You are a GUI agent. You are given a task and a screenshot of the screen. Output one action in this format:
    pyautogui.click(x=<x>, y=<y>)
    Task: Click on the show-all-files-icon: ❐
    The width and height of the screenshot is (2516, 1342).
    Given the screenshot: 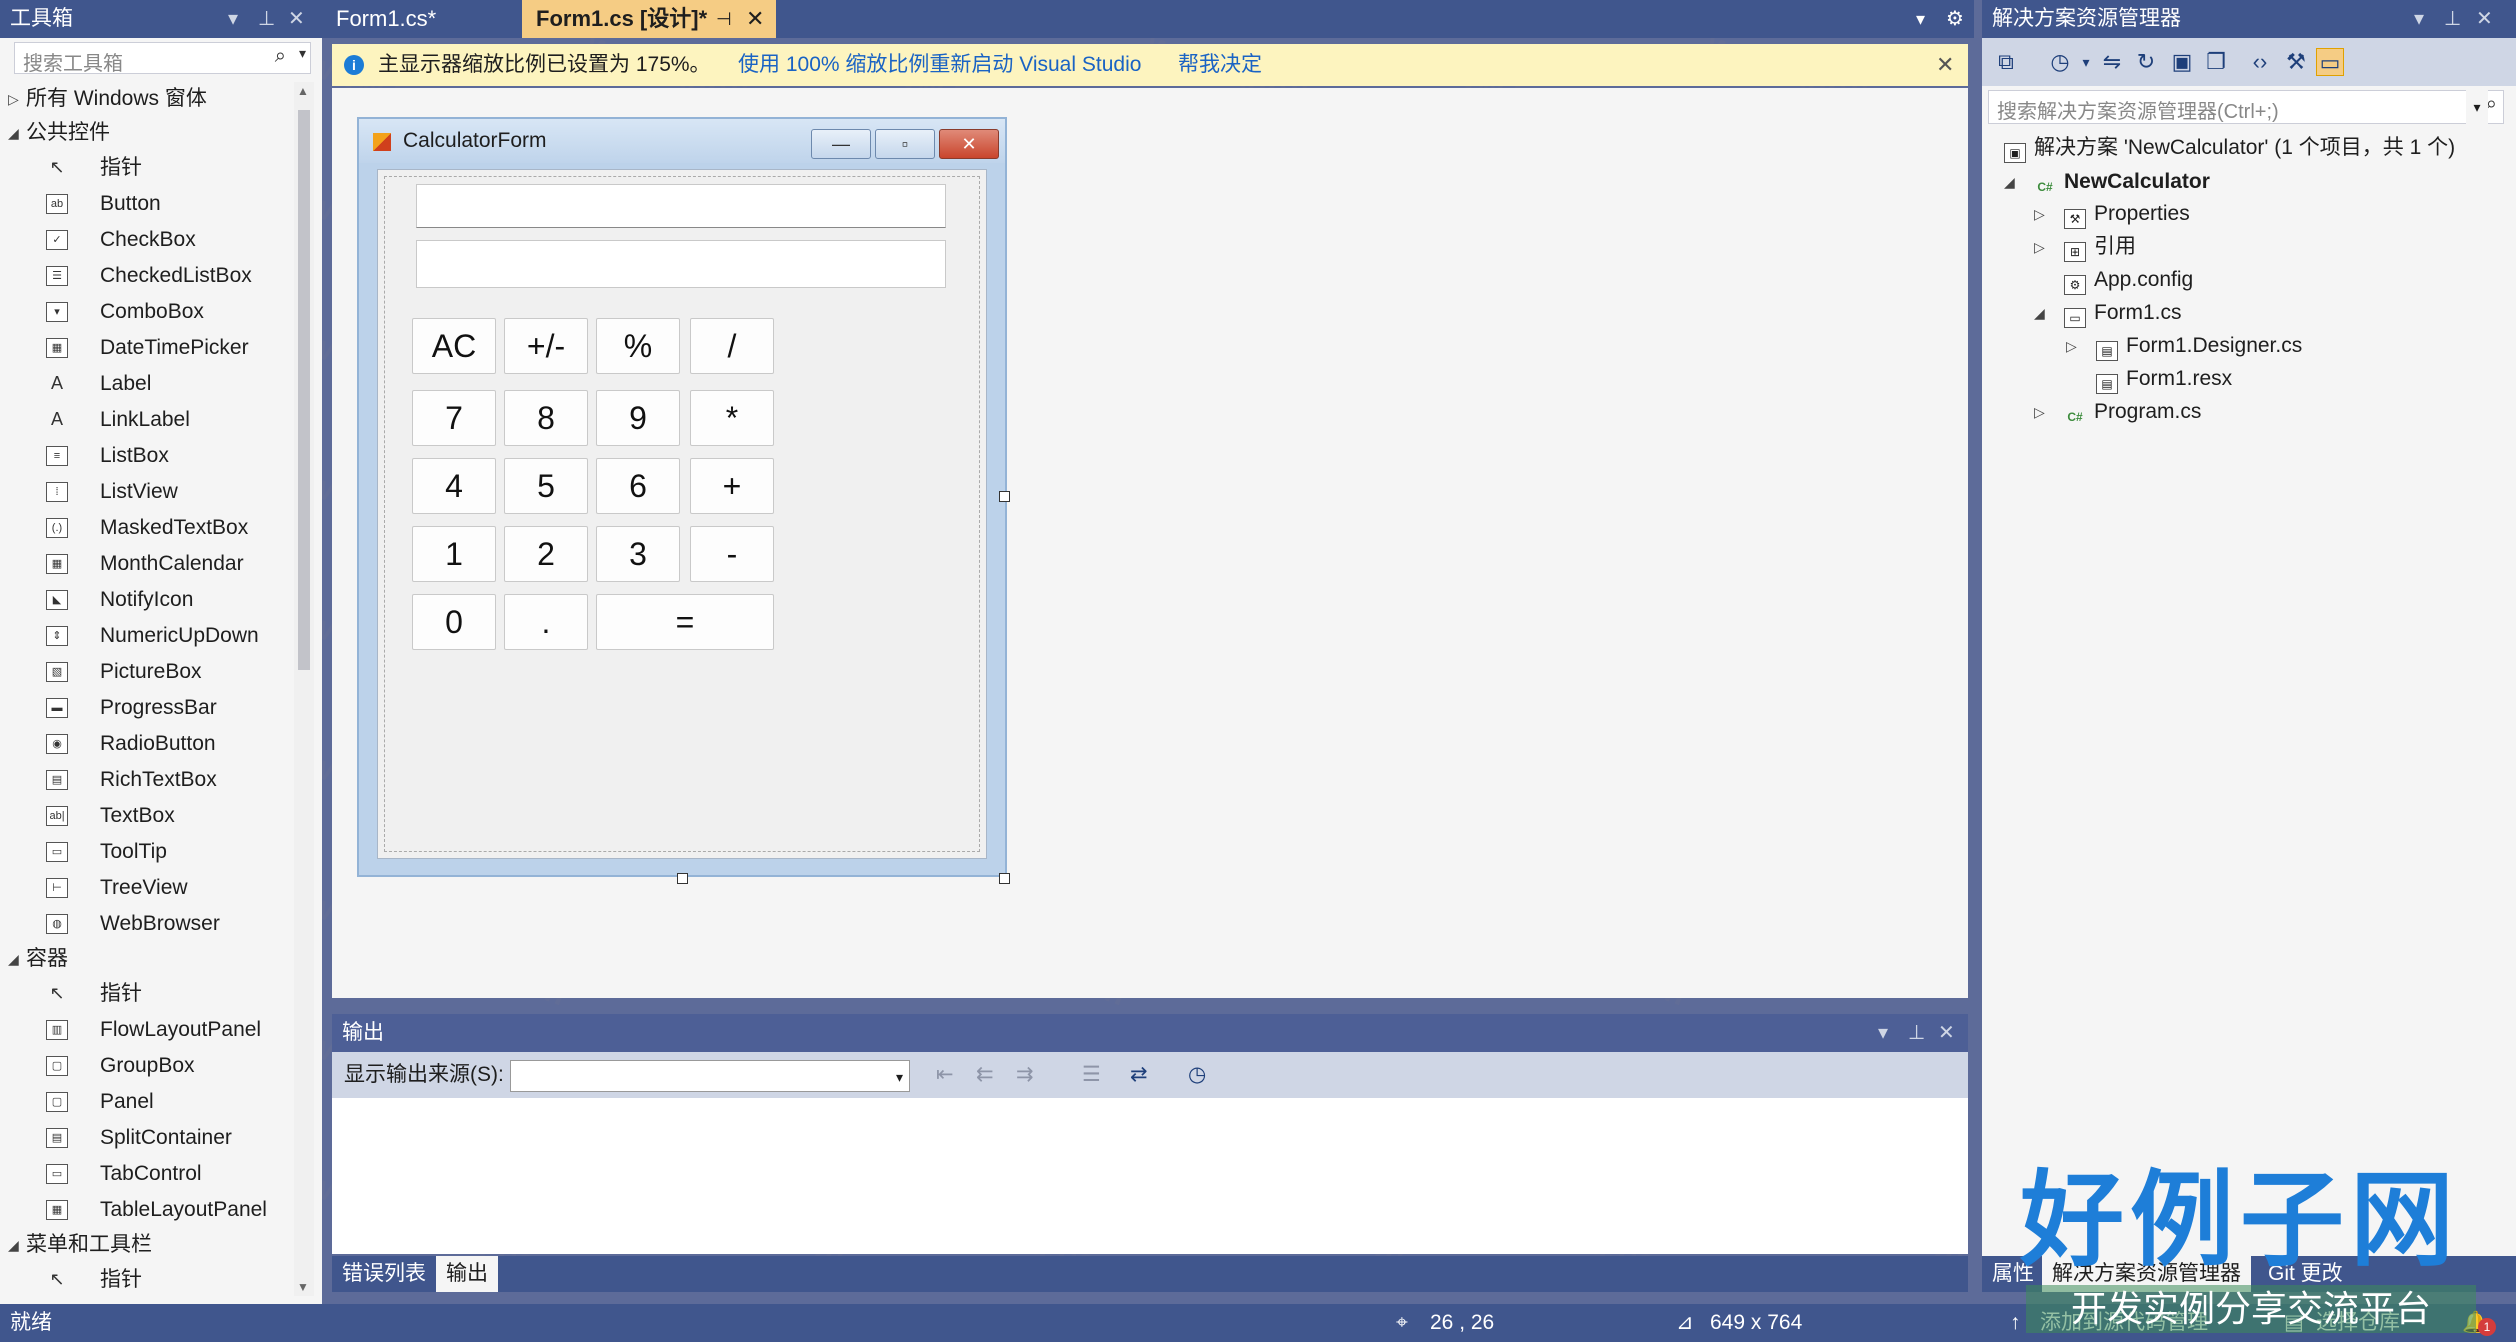 What is the action you would take?
    pyautogui.click(x=2216, y=62)
    